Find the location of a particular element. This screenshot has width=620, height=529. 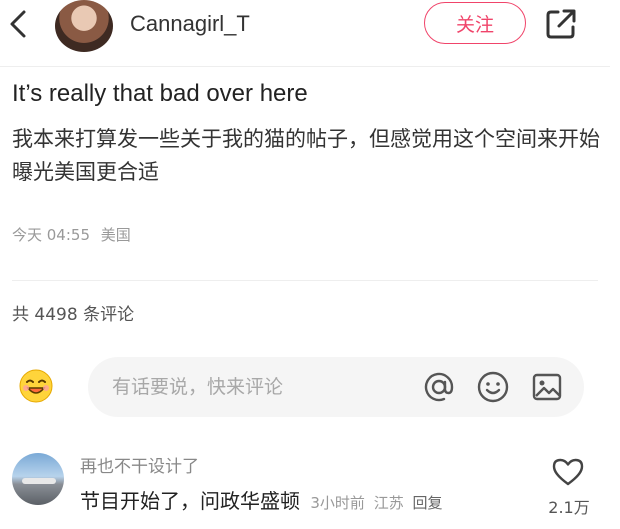

post-header: Cannagirl_T 关注 is located at coordinates (310, 26).